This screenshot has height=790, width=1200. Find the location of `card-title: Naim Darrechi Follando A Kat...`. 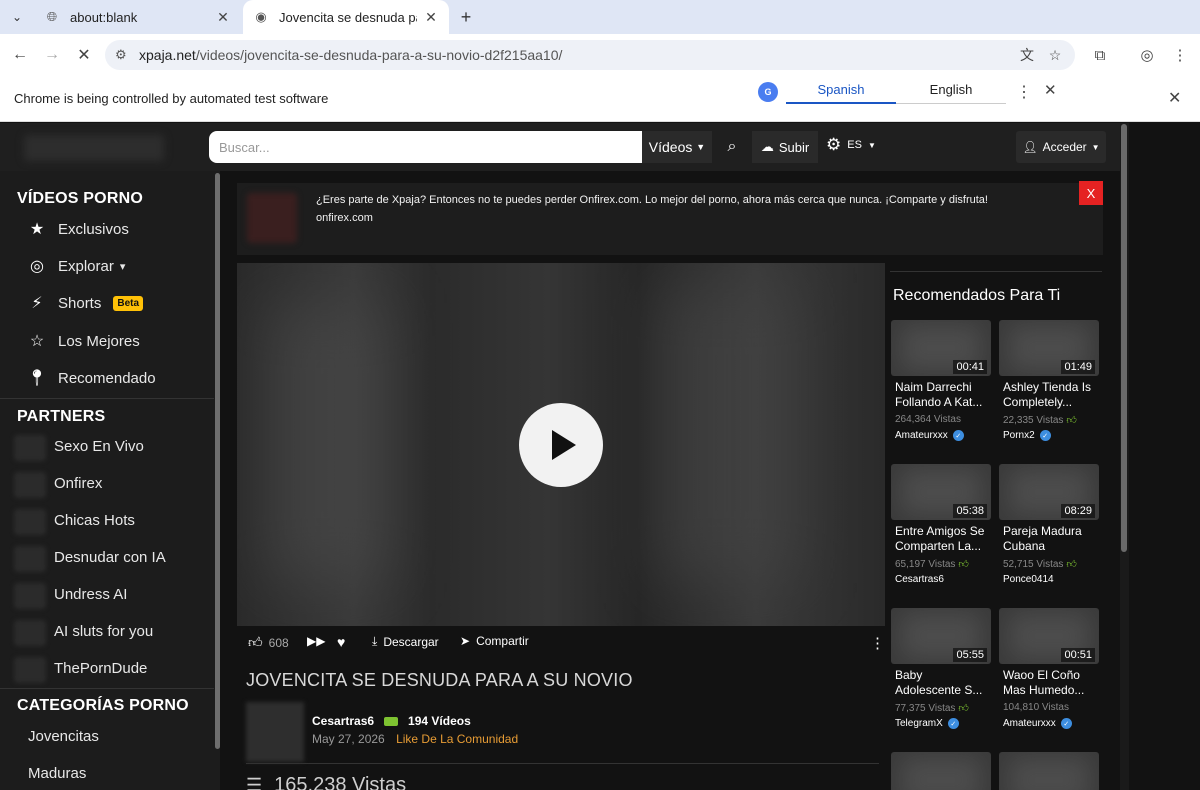

card-title: Naim Darrechi Follando A Kat... is located at coordinates (943, 395).